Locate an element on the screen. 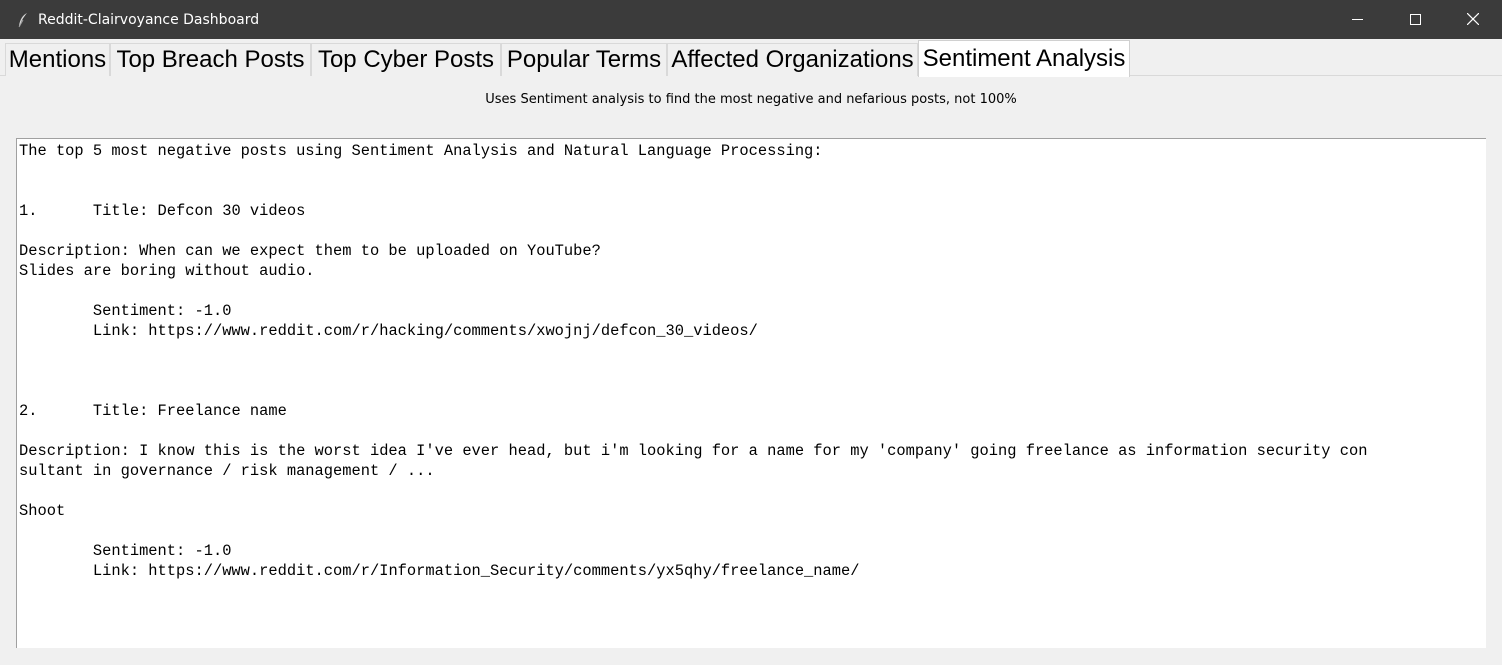 The image size is (1502, 665). tab-top-cyber-posts: Top Cyber Posts is located at coordinates (406, 59).